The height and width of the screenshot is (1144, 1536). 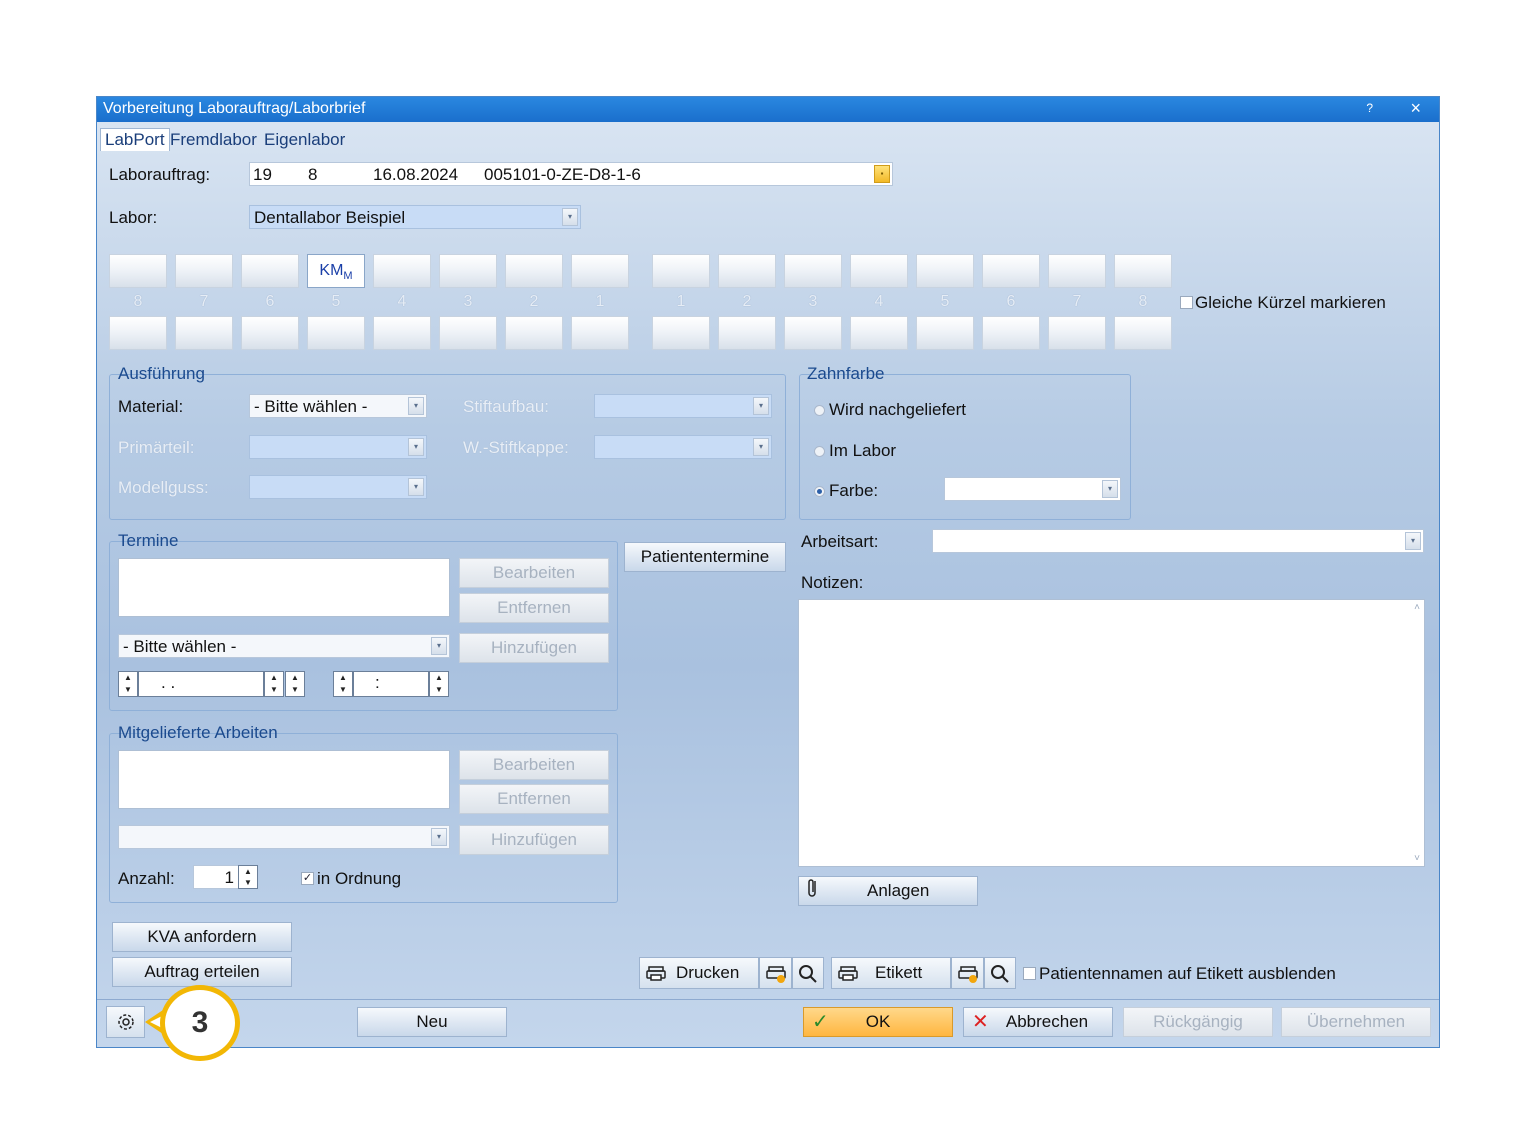 I want to click on time-spinner-left: ▲ ▼, so click(x=343, y=684).